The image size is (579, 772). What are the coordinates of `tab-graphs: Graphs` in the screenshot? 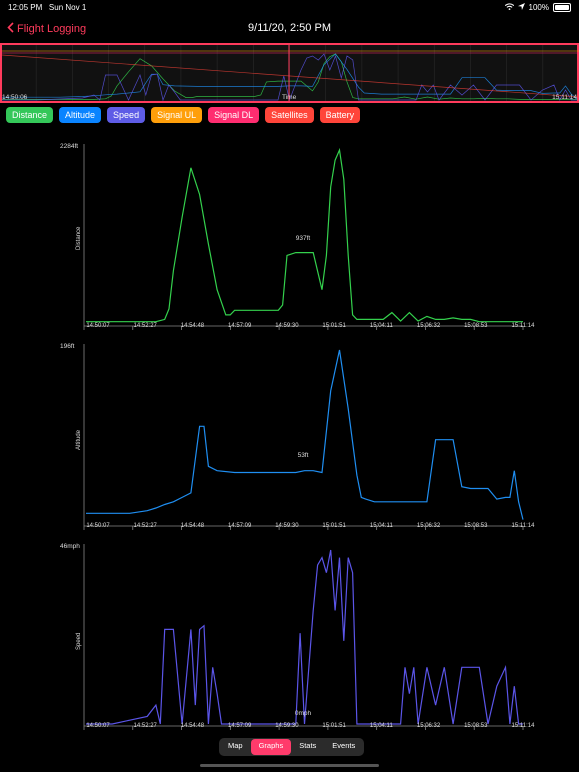 It's located at (271, 747).